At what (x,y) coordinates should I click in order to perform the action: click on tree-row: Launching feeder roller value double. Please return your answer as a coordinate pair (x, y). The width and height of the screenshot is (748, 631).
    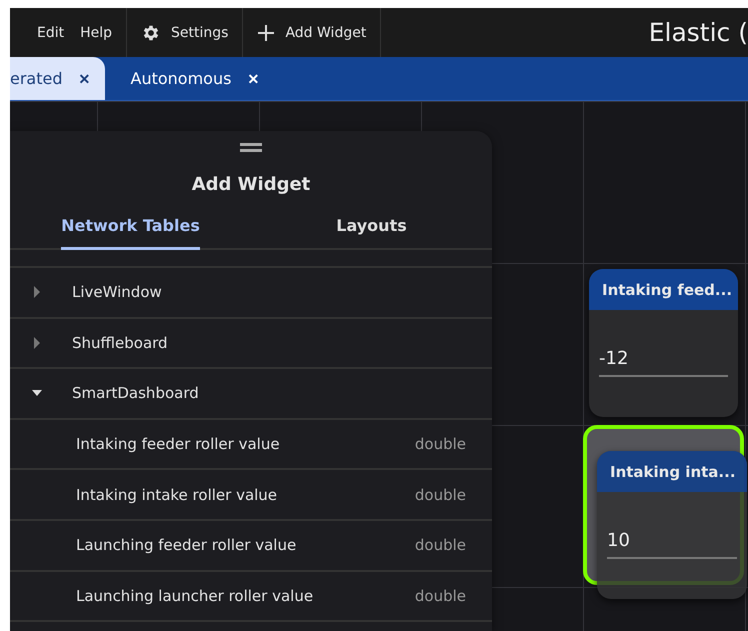
    Looking at the image, I should click on (251, 546).